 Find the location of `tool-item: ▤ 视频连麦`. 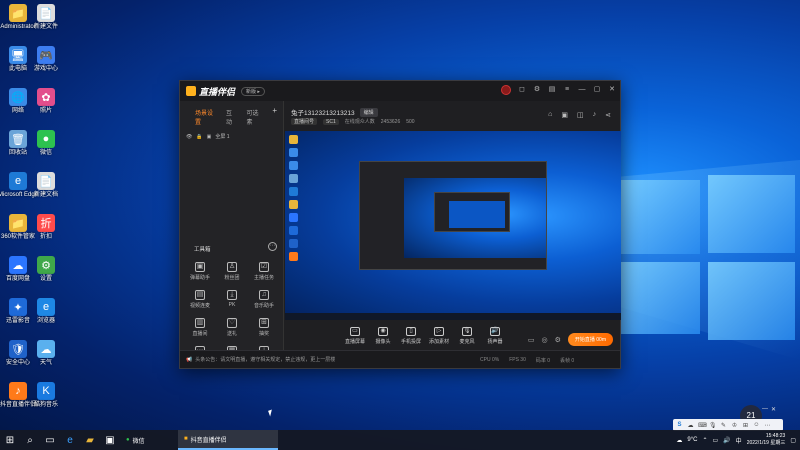

tool-item: ▤ 视频连麦 is located at coordinates (200, 299).